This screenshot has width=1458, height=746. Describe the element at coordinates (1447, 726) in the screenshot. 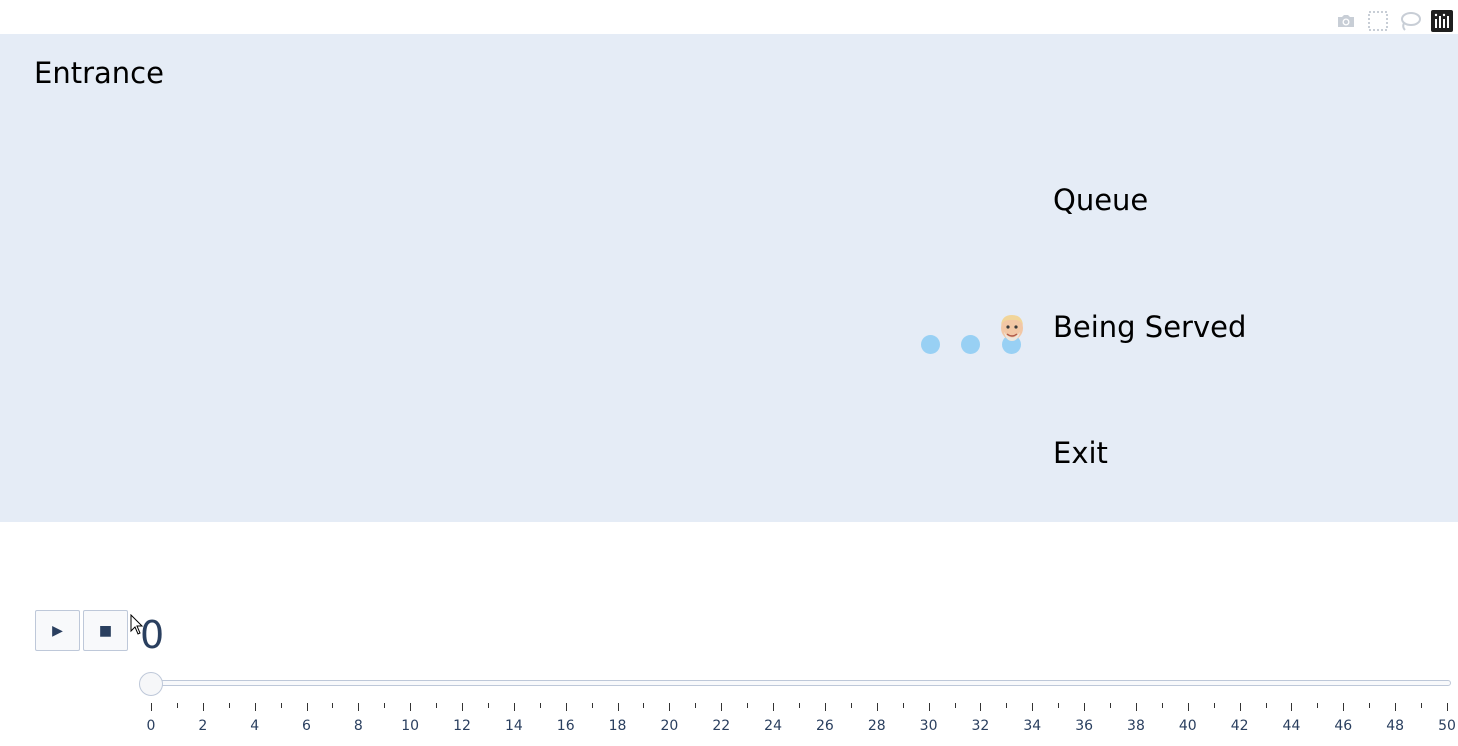

I see `slider-tick-label: 50` at that location.